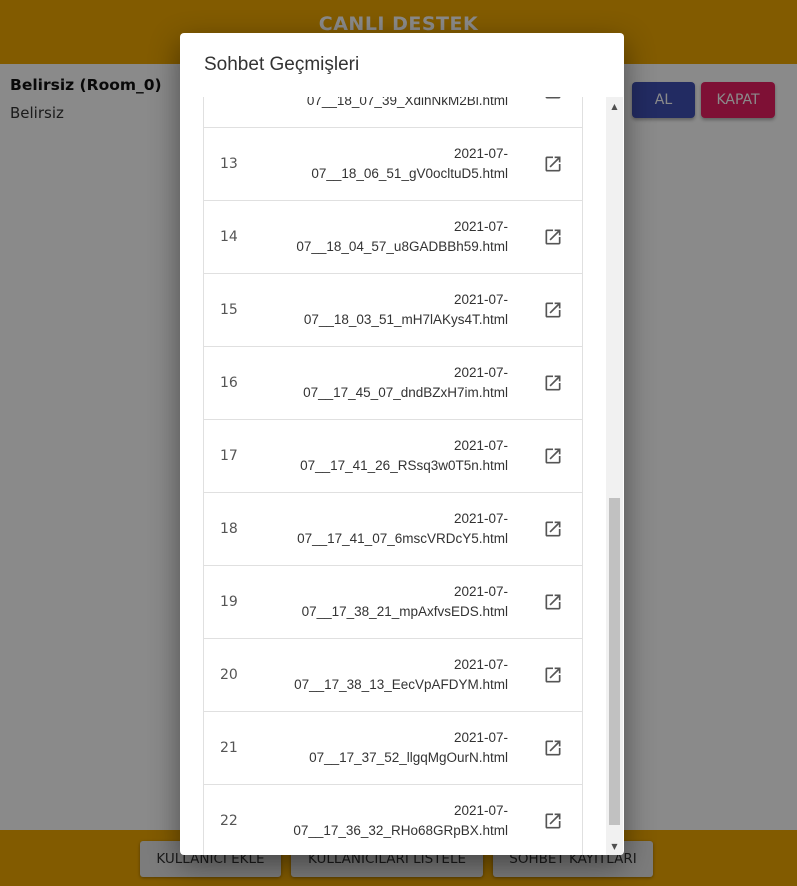 The height and width of the screenshot is (886, 797). Describe the element at coordinates (229, 821) in the screenshot. I see `row-index: 22` at that location.